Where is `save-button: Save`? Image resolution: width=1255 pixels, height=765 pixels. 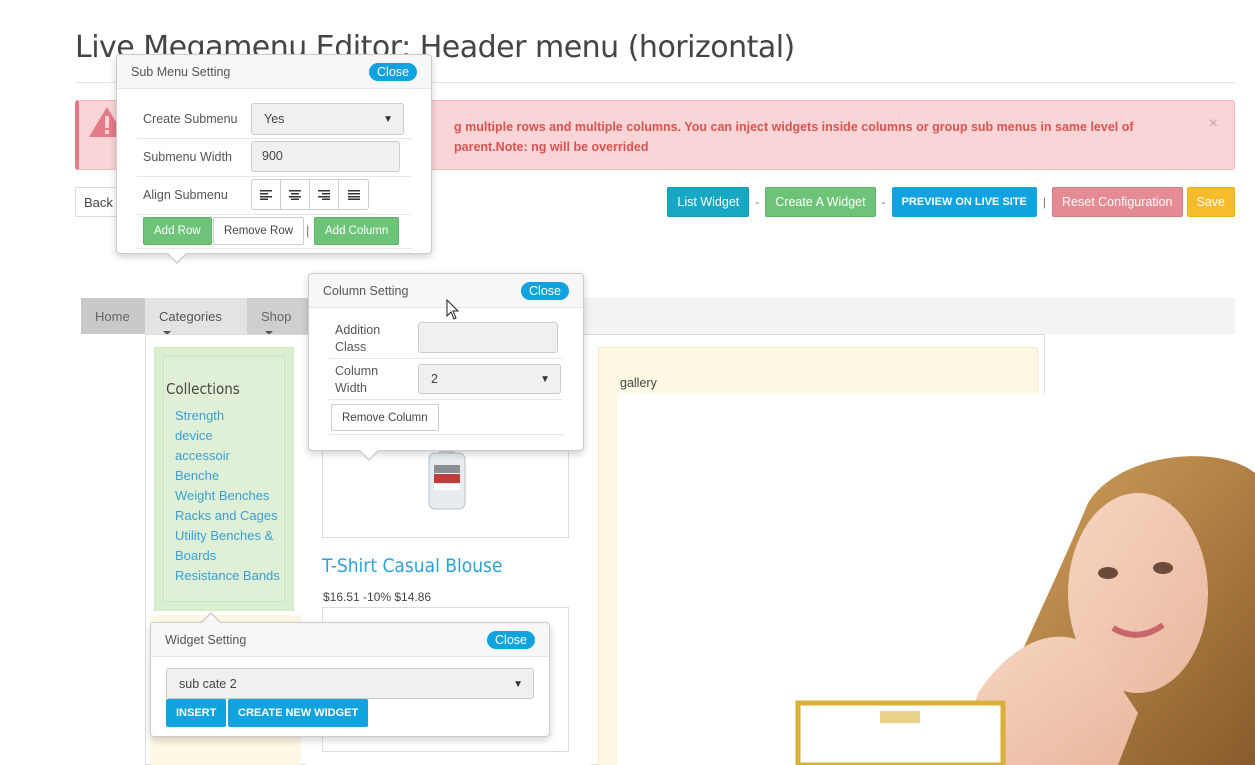 save-button: Save is located at coordinates (1210, 202).